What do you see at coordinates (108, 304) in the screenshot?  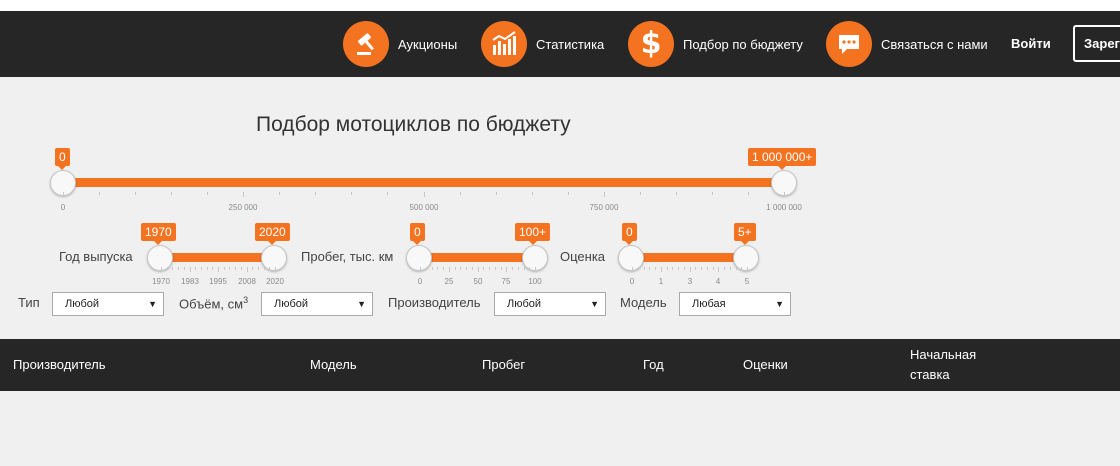 I see `type-select: Любой ▼` at bounding box center [108, 304].